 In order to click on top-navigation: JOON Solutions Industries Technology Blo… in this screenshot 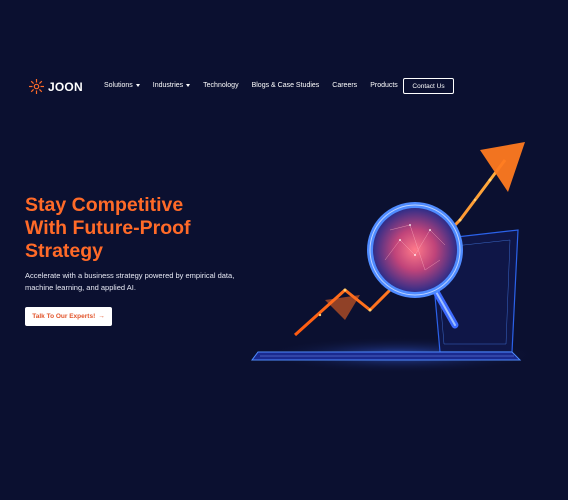, I will do `click(292, 88)`.